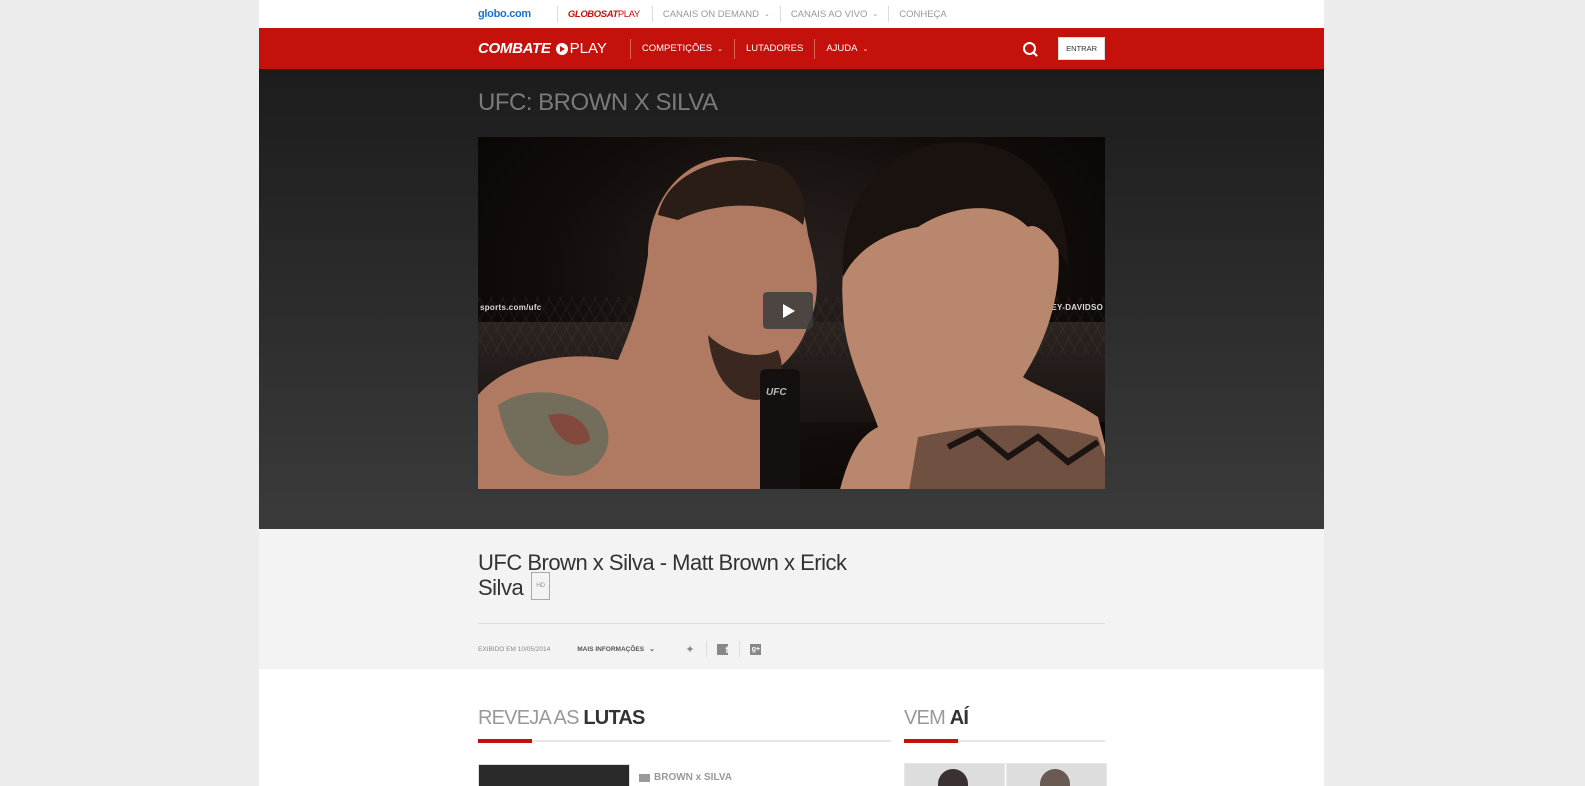 The width and height of the screenshot is (1585, 786). I want to click on nav-right: ENTRAR, so click(1064, 48).